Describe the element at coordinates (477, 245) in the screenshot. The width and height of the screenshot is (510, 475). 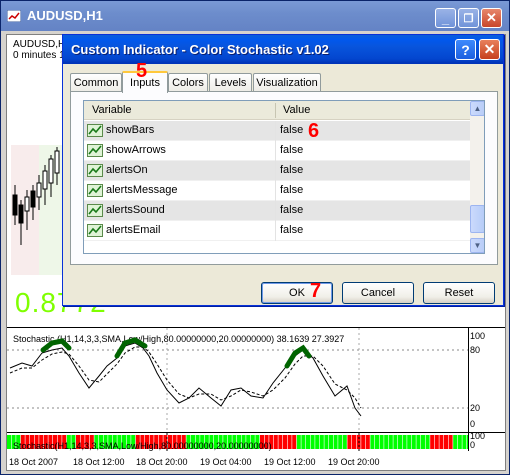
I see `scroll-down-button: ▼` at that location.